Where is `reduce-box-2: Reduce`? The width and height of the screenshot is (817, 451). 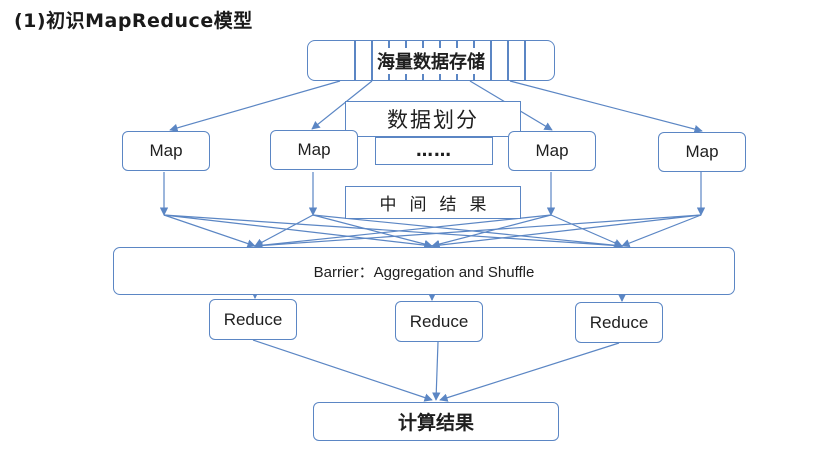
reduce-box-2: Reduce is located at coordinates (439, 321).